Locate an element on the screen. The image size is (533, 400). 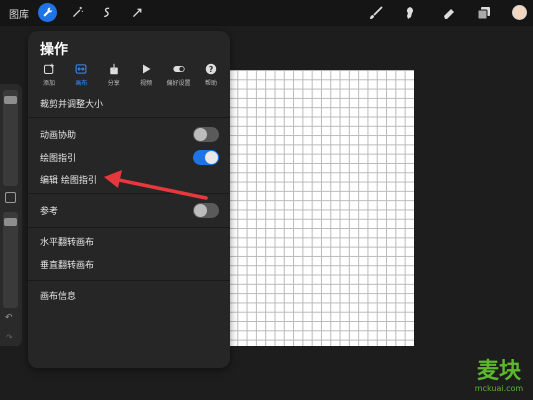
animation-assist-toggle is located at coordinates (206, 134).